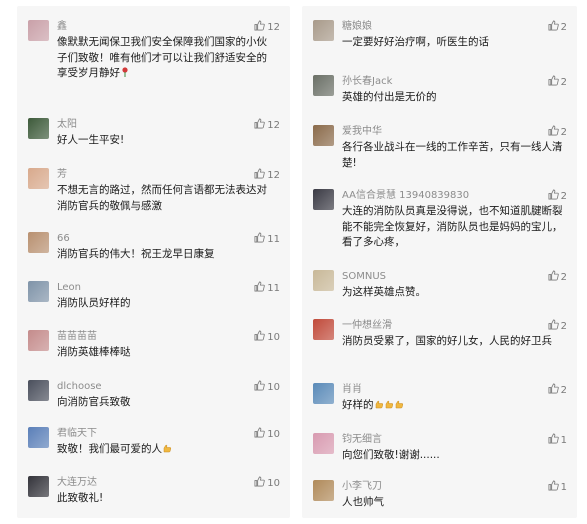 The height and width of the screenshot is (524, 587). I want to click on commenter-name: 一仲想丝滑, so click(367, 325).